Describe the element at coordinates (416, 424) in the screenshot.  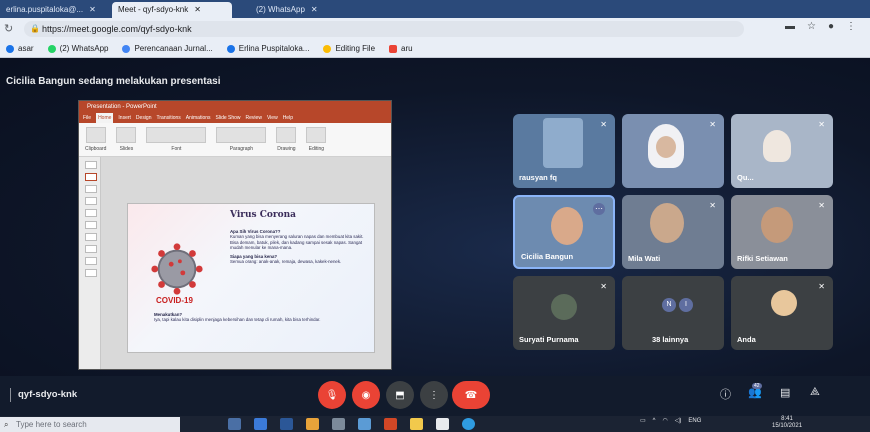
I see `explorer-icon` at that location.